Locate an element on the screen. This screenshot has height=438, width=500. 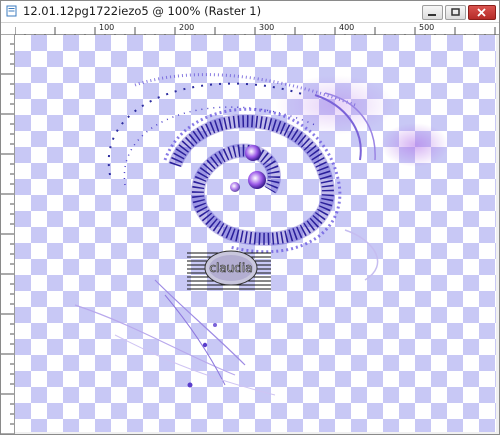
ruler-label-100: 100 is located at coordinates (107, 27).